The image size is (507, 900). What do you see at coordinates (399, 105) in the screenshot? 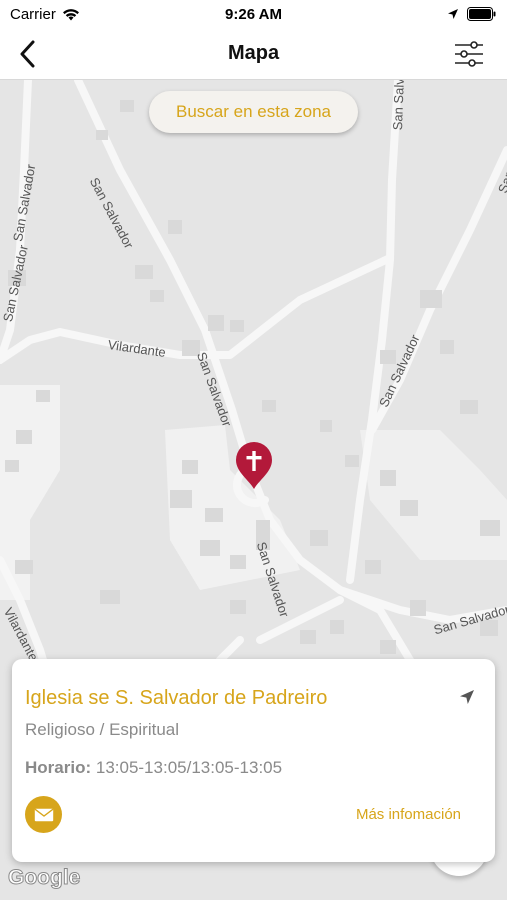
I see `street-label: San Salvador` at bounding box center [399, 105].